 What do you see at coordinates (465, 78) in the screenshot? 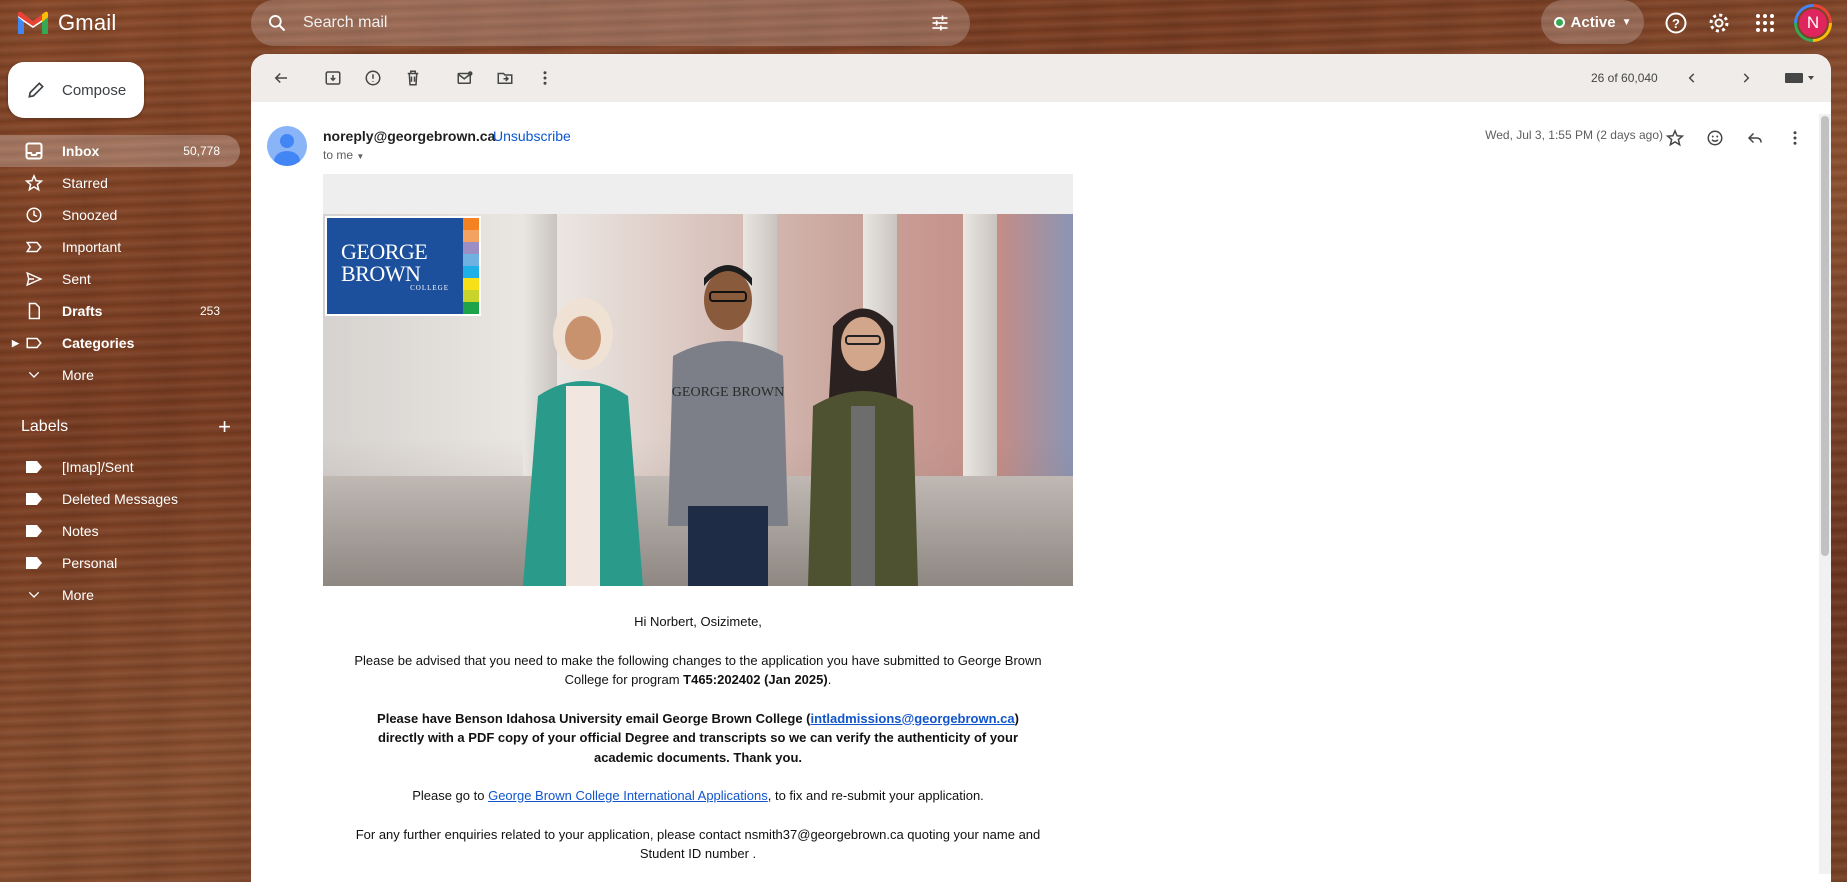
I see `mark-unread-icon` at bounding box center [465, 78].